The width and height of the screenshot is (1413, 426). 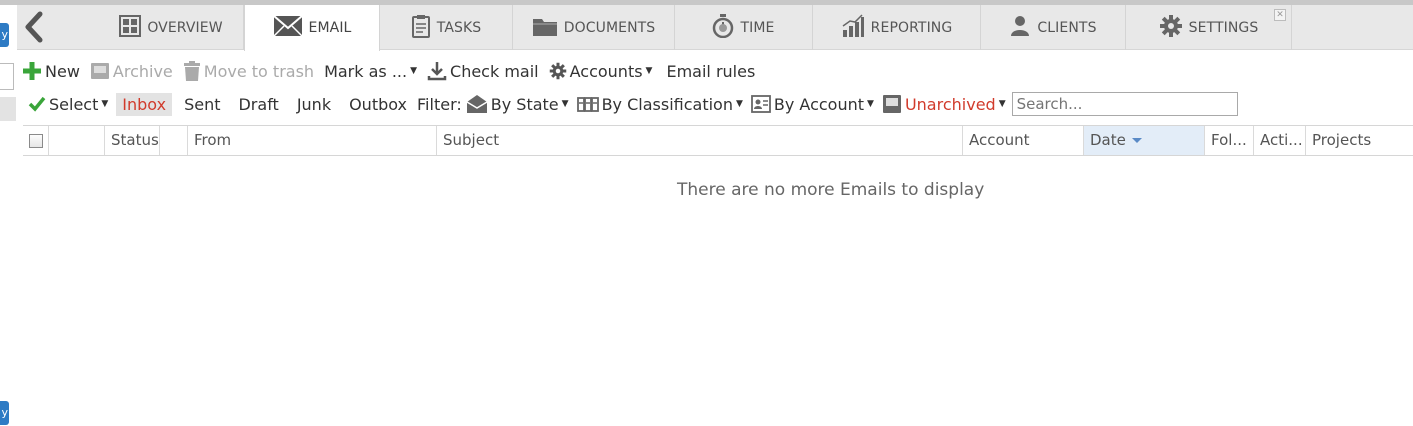 I want to click on left-edge-button-bottom: y, so click(x=4, y=413).